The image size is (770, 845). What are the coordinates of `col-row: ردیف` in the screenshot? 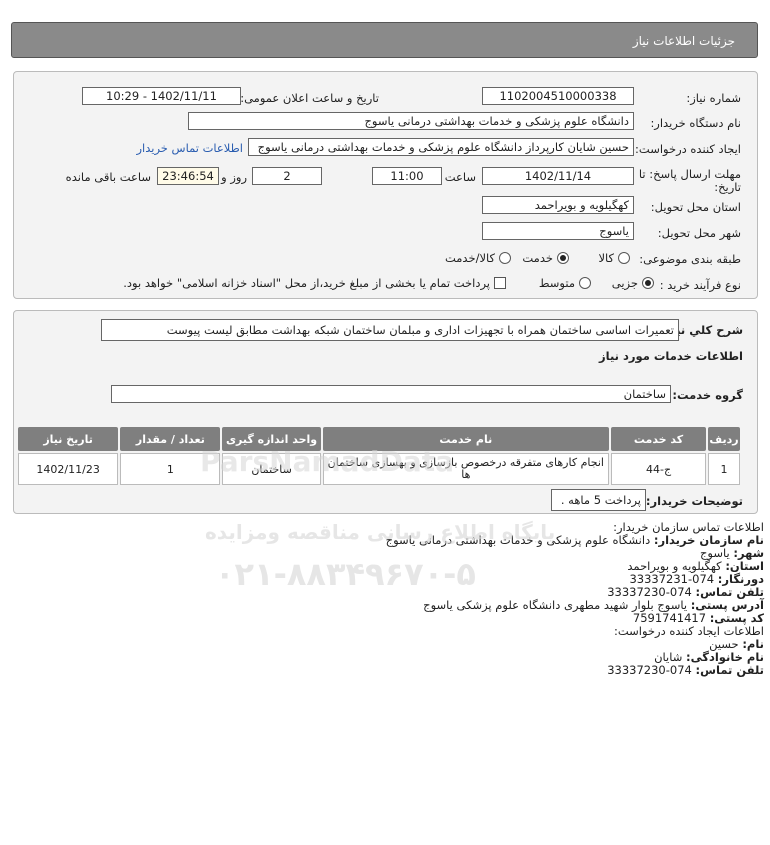 It's located at (724, 439).